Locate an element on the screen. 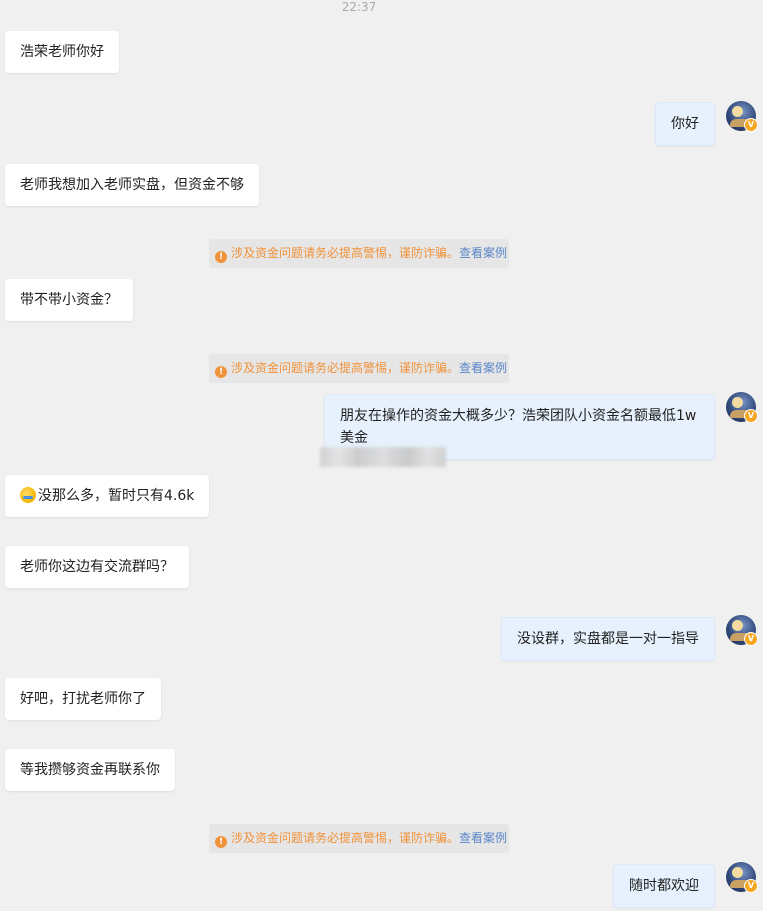 This screenshot has width=763, height=911. message-bubble-incoming: 等我攒够资金再联系你 is located at coordinates (90, 770).